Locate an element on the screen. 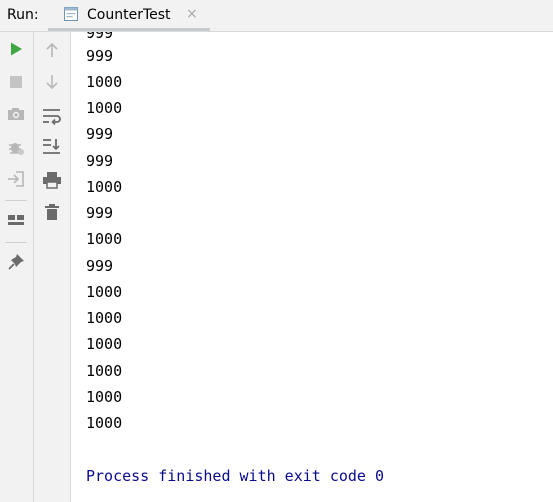 Image resolution: width=553 pixels, height=502 pixels. trash-icon is located at coordinates (52, 212).